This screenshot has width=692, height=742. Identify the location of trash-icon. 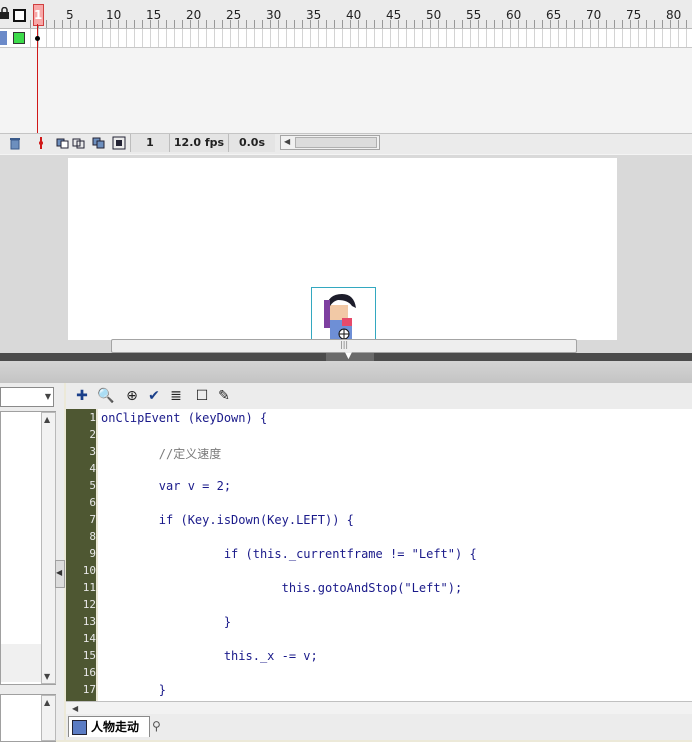
(15, 143).